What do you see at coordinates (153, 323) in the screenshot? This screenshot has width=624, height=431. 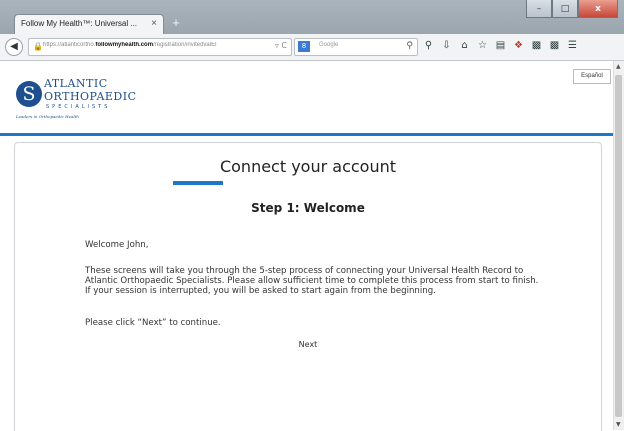 I see `instruction-text: Please click “Next” to continue.` at bounding box center [153, 323].